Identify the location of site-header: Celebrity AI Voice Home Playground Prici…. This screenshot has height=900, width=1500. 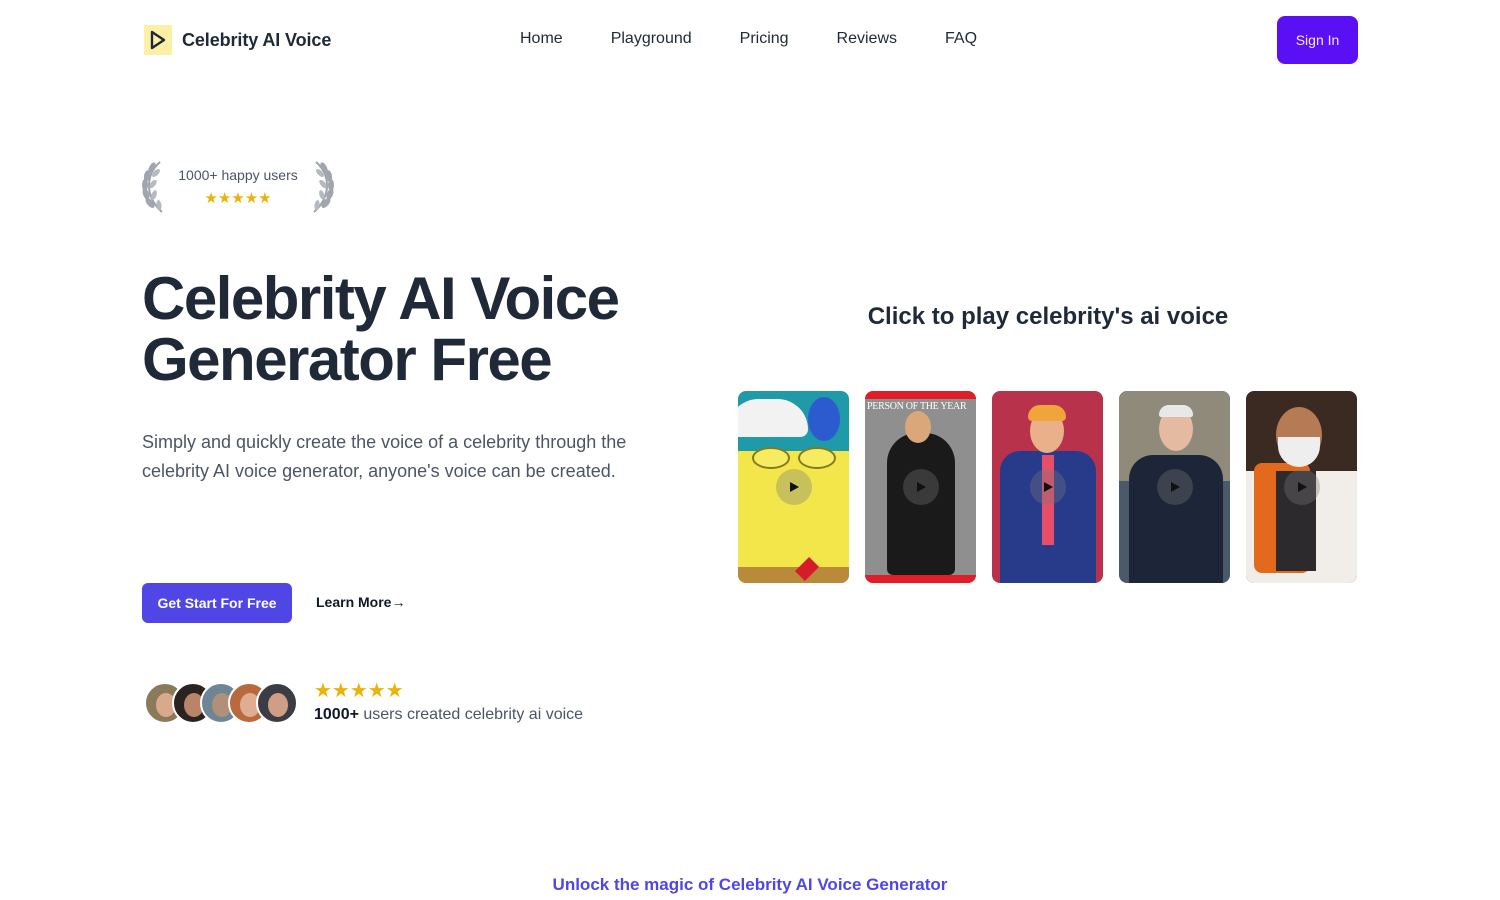
(750, 40).